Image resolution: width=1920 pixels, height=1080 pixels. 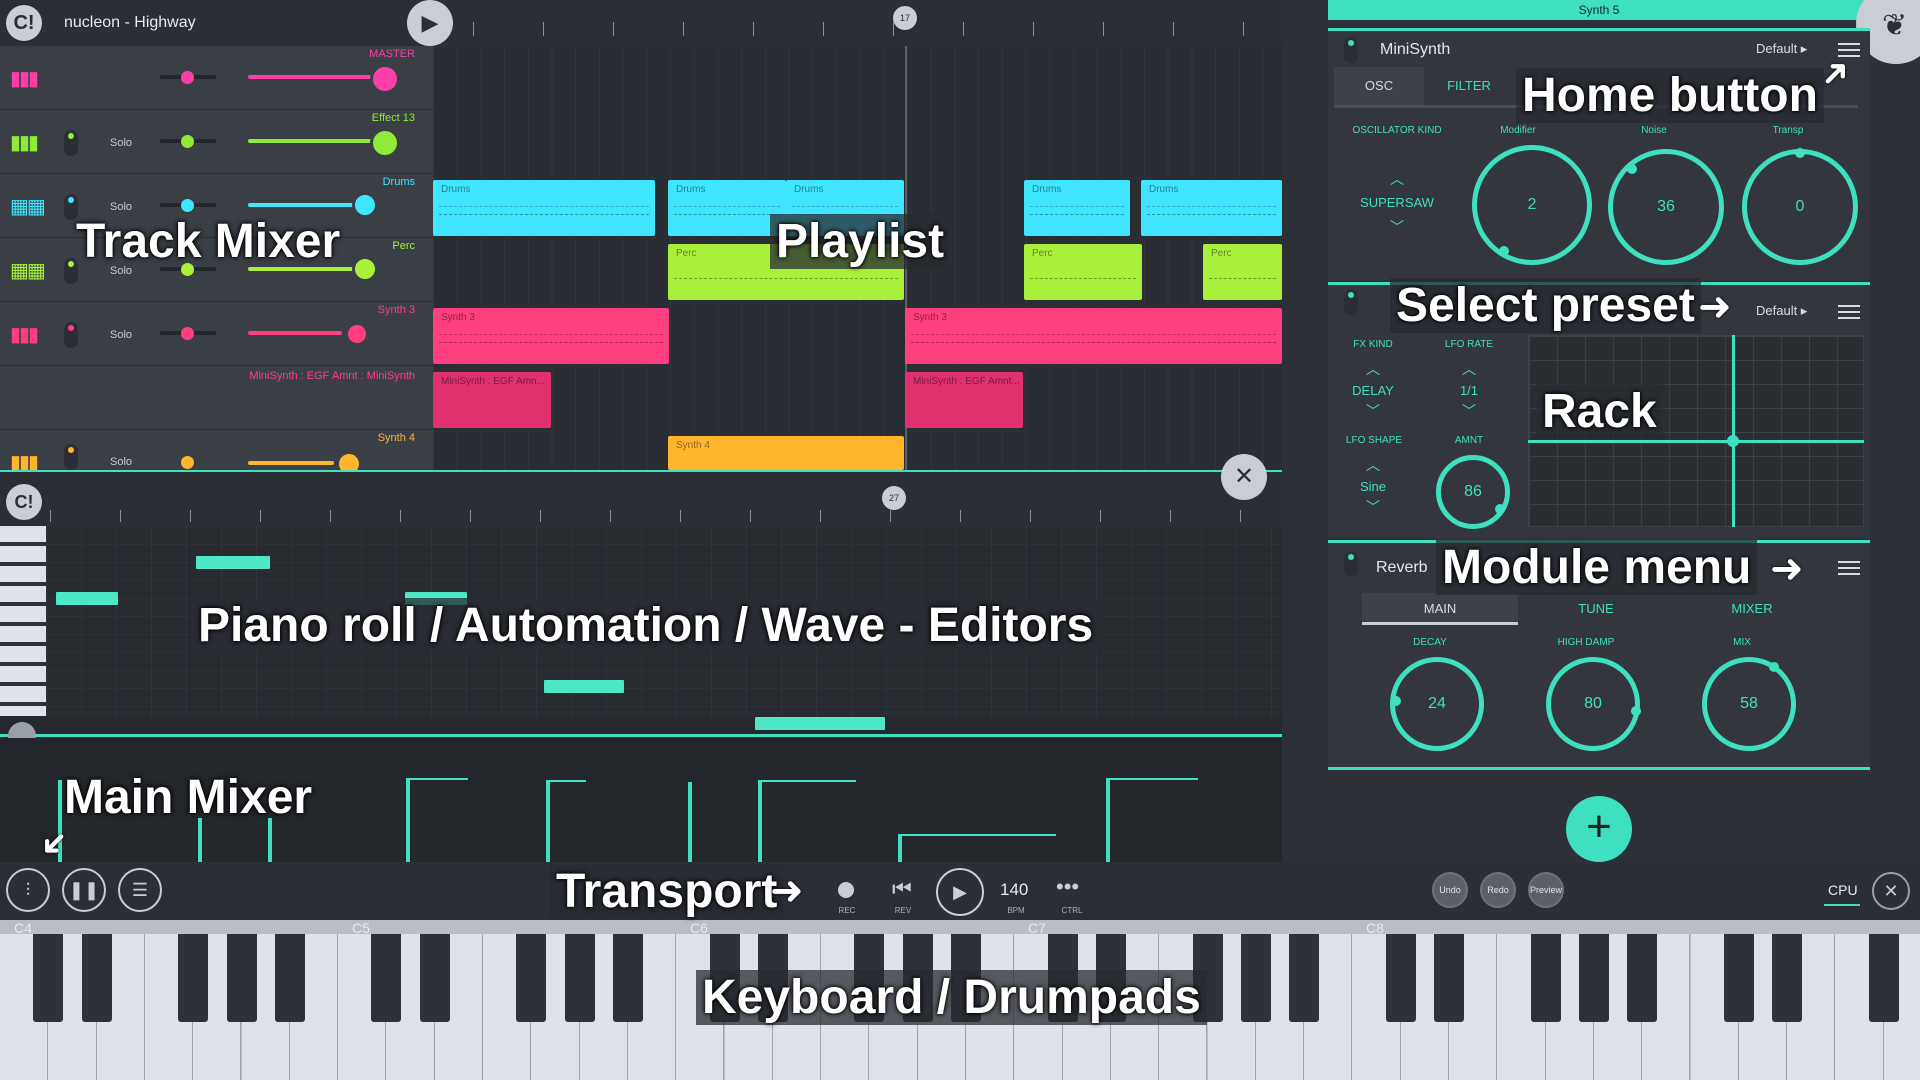 What do you see at coordinates (960, 892) in the screenshot?
I see `play-button: ▶` at bounding box center [960, 892].